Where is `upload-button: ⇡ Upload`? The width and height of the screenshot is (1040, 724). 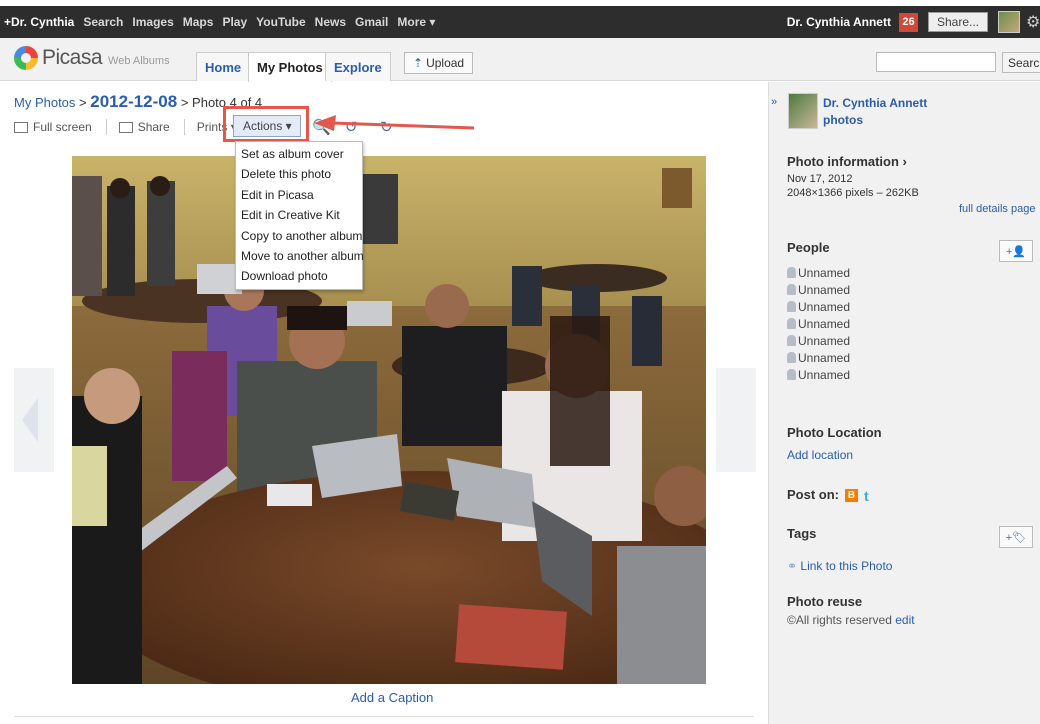
upload-button: ⇡ Upload is located at coordinates (439, 63).